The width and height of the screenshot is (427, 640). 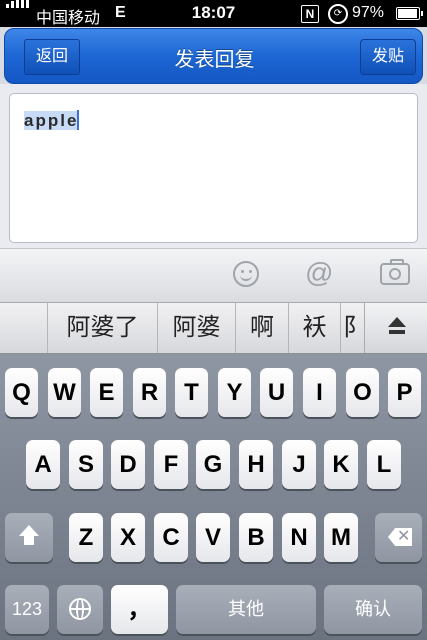 What do you see at coordinates (191, 392) in the screenshot?
I see `key-t: T` at bounding box center [191, 392].